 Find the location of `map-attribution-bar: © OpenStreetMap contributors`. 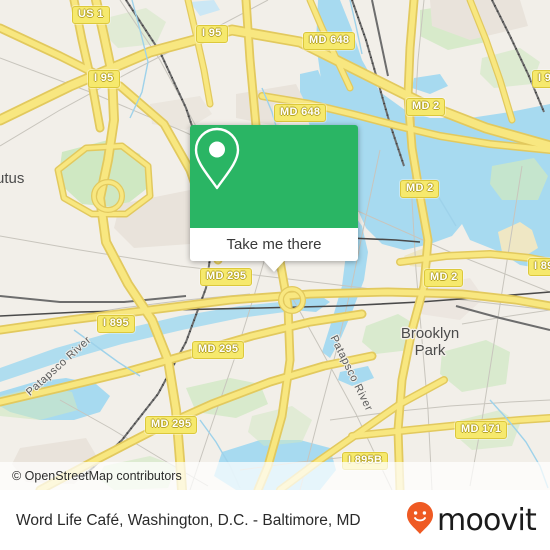

map-attribution-bar: © OpenStreetMap contributors is located at coordinates (275, 476).